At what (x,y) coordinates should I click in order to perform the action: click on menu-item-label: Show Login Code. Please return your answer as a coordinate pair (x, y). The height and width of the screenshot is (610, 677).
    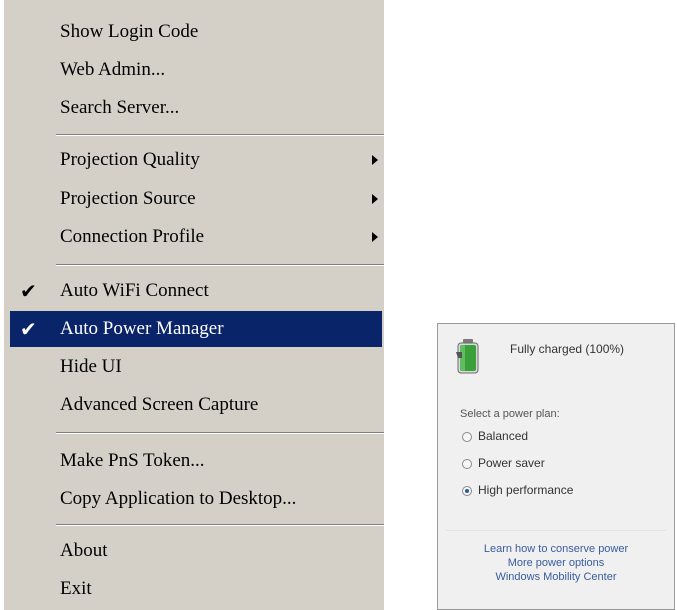
    Looking at the image, I should click on (129, 31).